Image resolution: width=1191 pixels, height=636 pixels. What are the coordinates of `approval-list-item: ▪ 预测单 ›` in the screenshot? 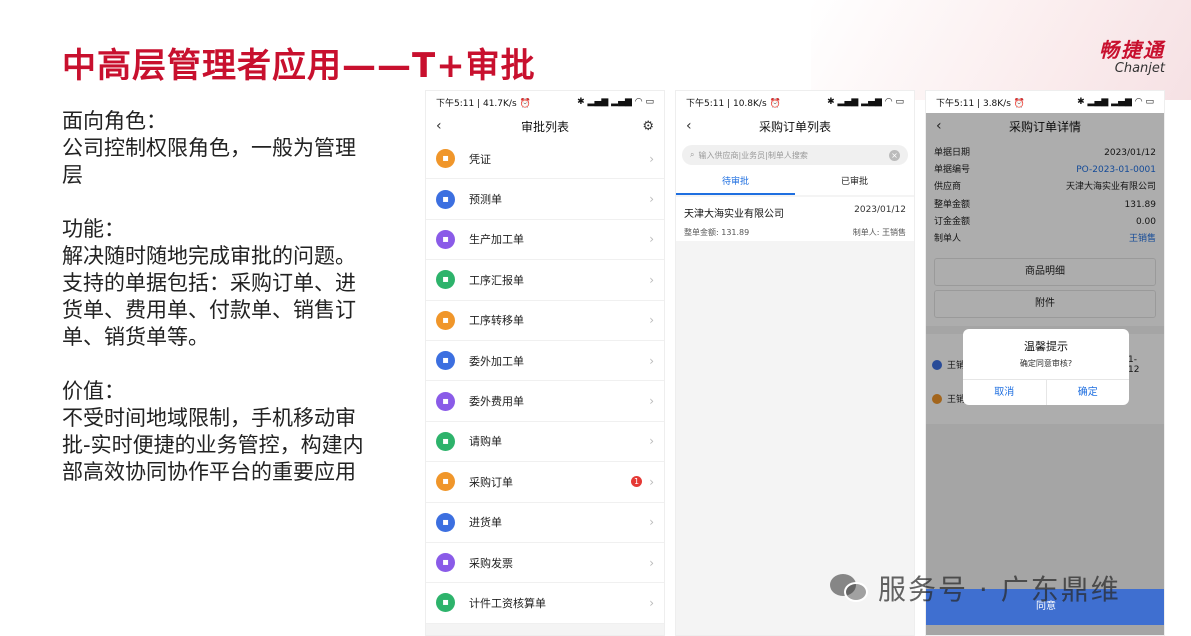 It's located at (545, 199).